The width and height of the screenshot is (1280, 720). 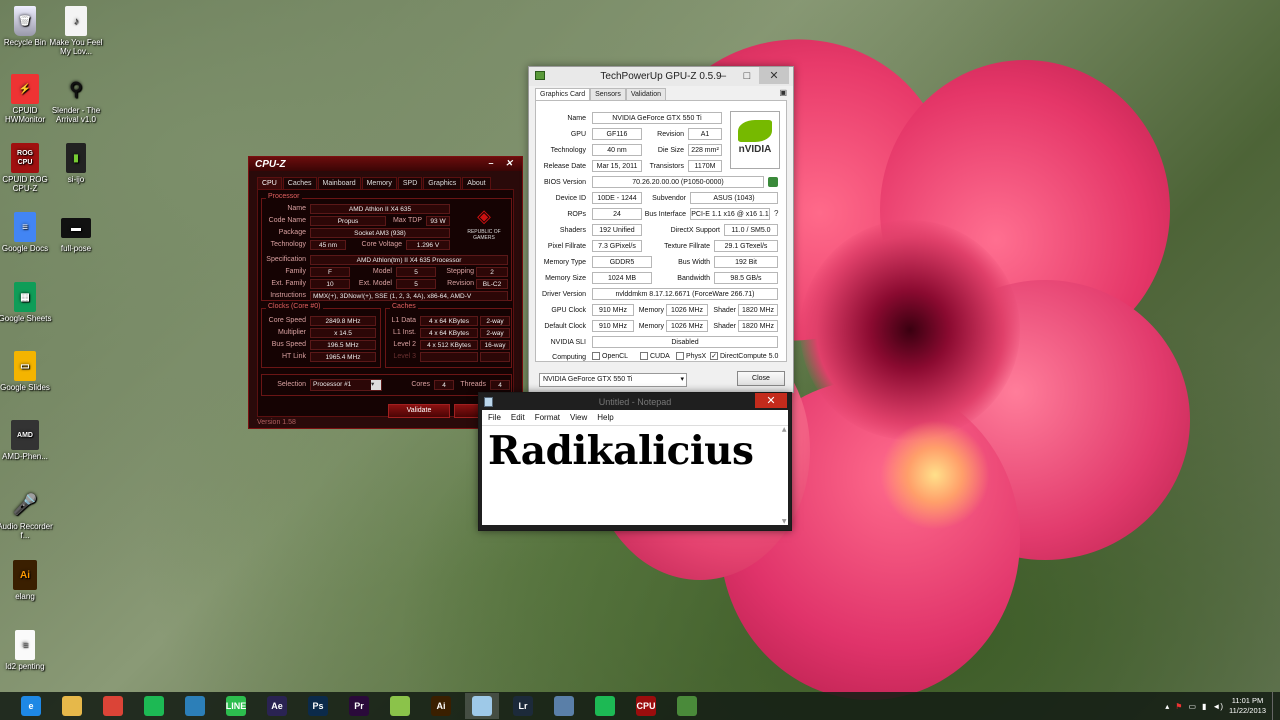 What do you see at coordinates (1274, 706) in the screenshot?
I see `show-desktop-button` at bounding box center [1274, 706].